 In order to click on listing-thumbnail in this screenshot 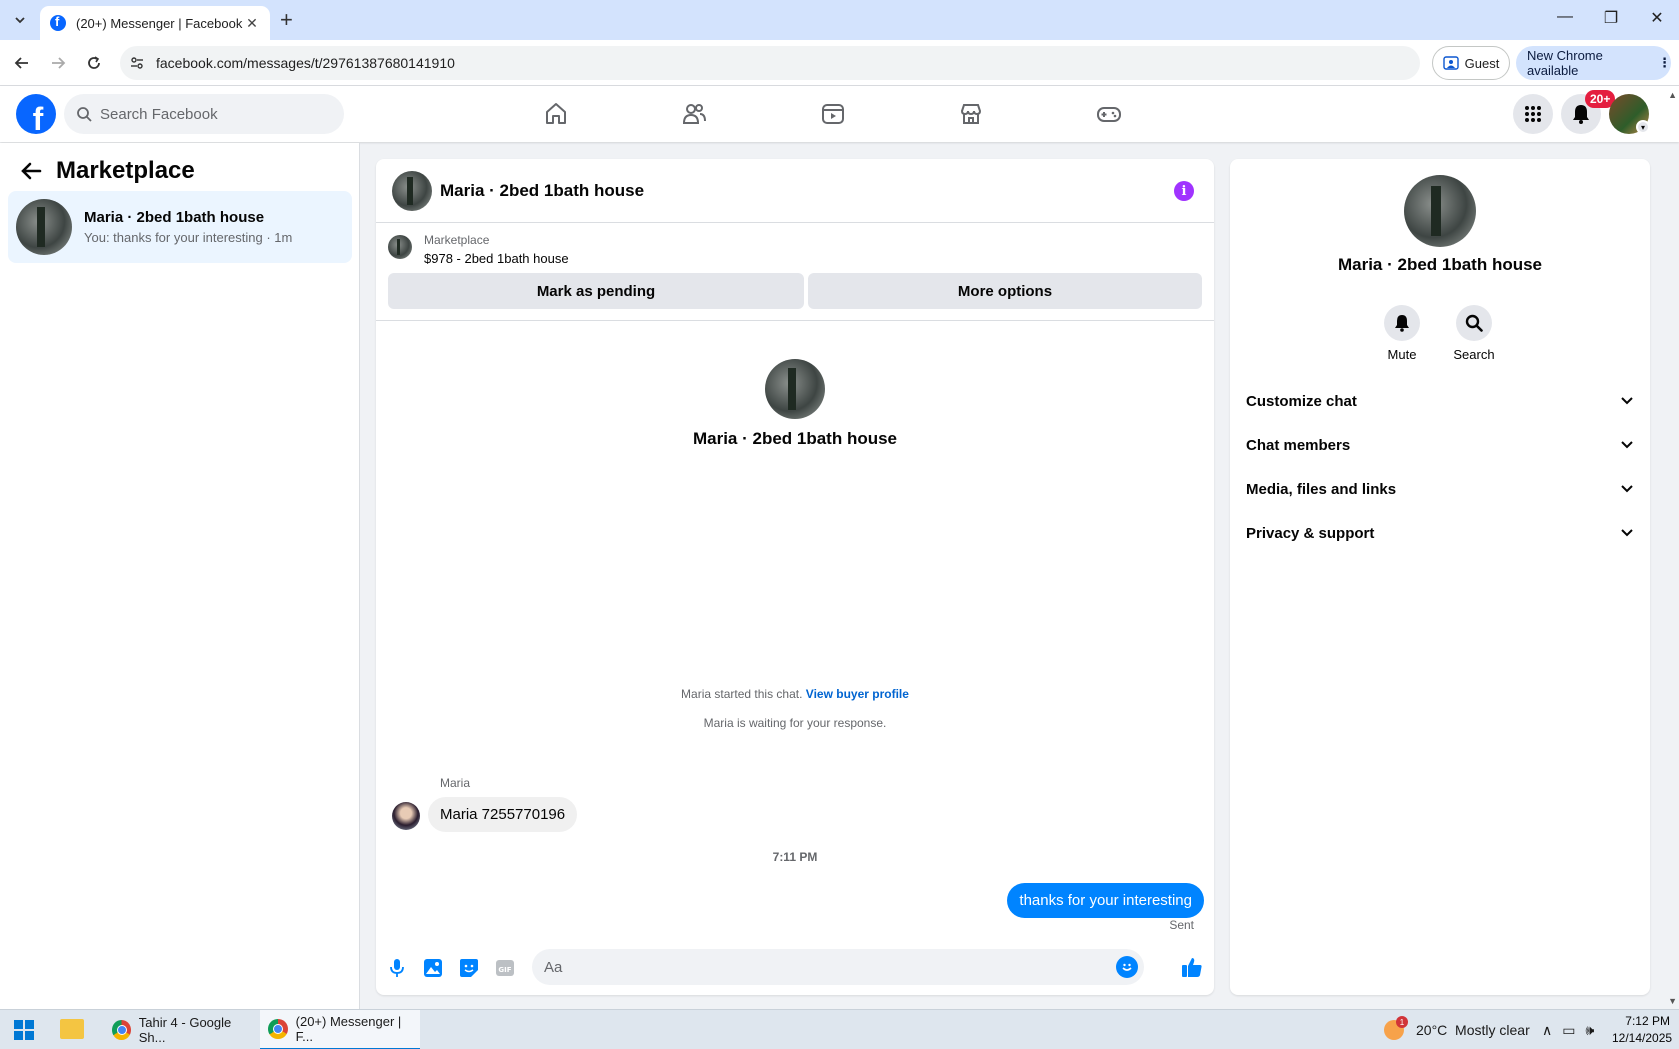, I will do `click(44, 227)`.